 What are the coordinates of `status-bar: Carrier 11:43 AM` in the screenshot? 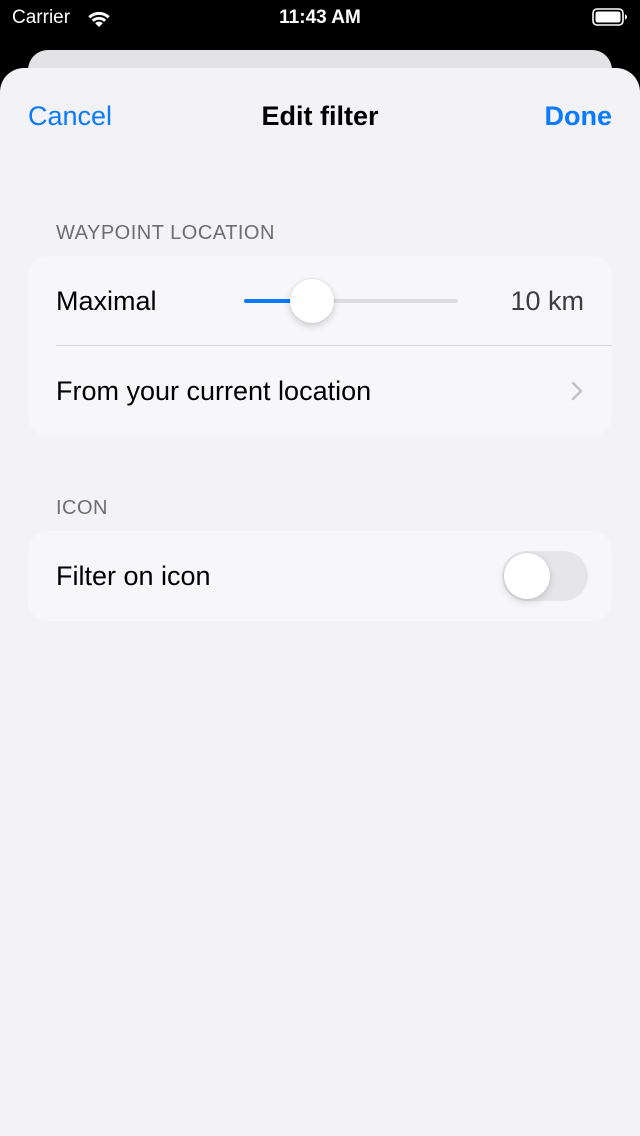 It's located at (320, 20).